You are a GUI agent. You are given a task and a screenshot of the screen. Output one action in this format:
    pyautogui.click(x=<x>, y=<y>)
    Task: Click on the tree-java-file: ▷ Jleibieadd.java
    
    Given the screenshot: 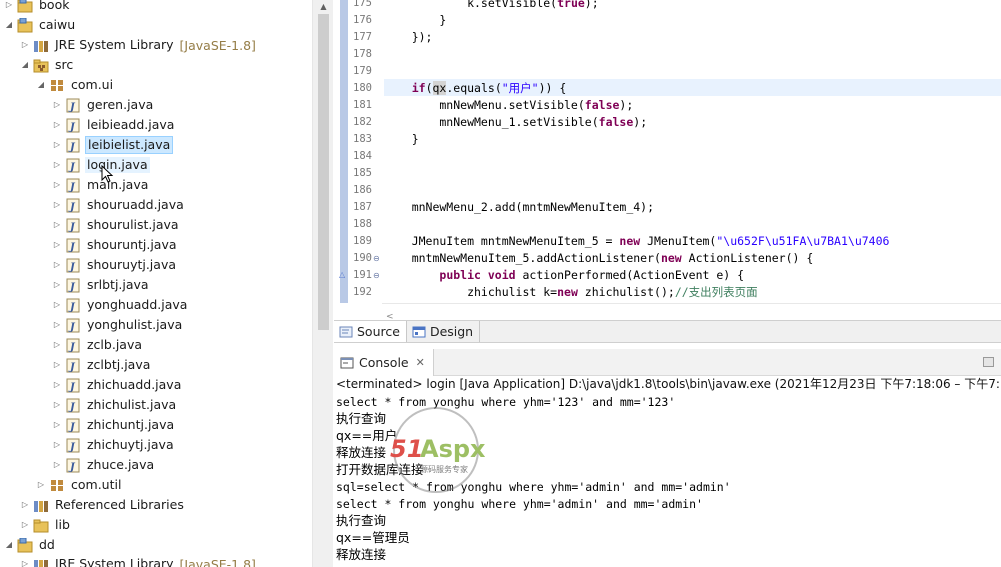 What is the action you would take?
    pyautogui.click(x=114, y=125)
    